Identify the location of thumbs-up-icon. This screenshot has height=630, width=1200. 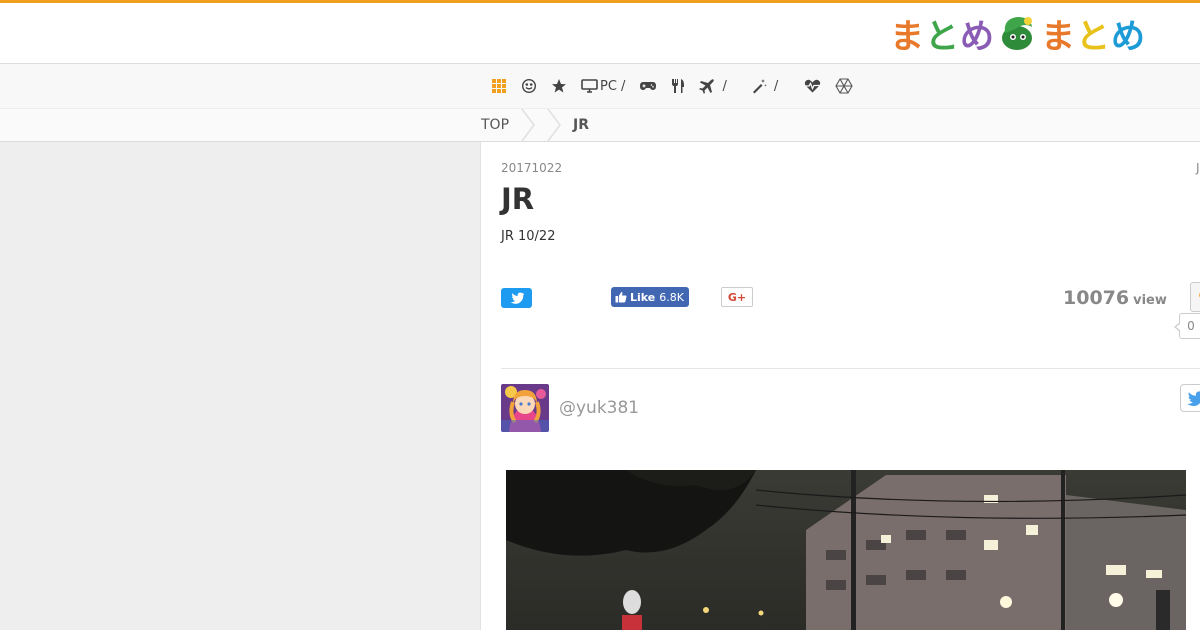
(621, 297).